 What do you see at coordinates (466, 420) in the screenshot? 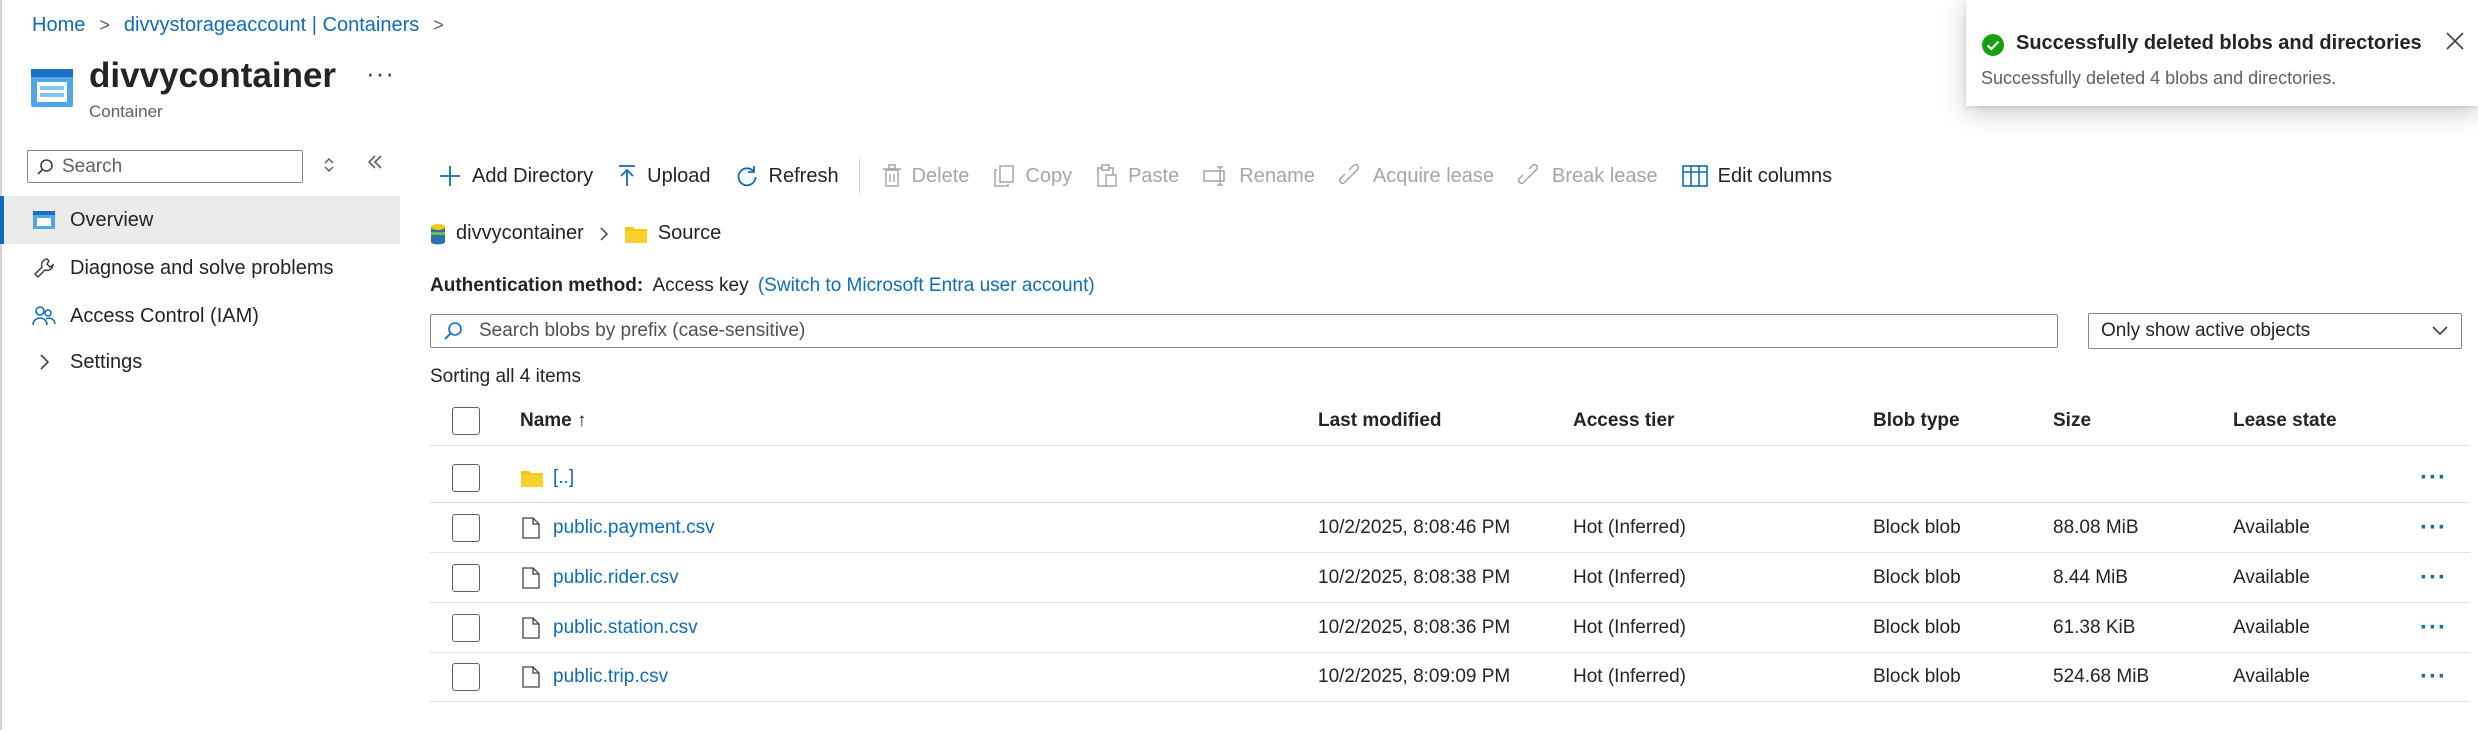
I see `select-all-checkbox` at bounding box center [466, 420].